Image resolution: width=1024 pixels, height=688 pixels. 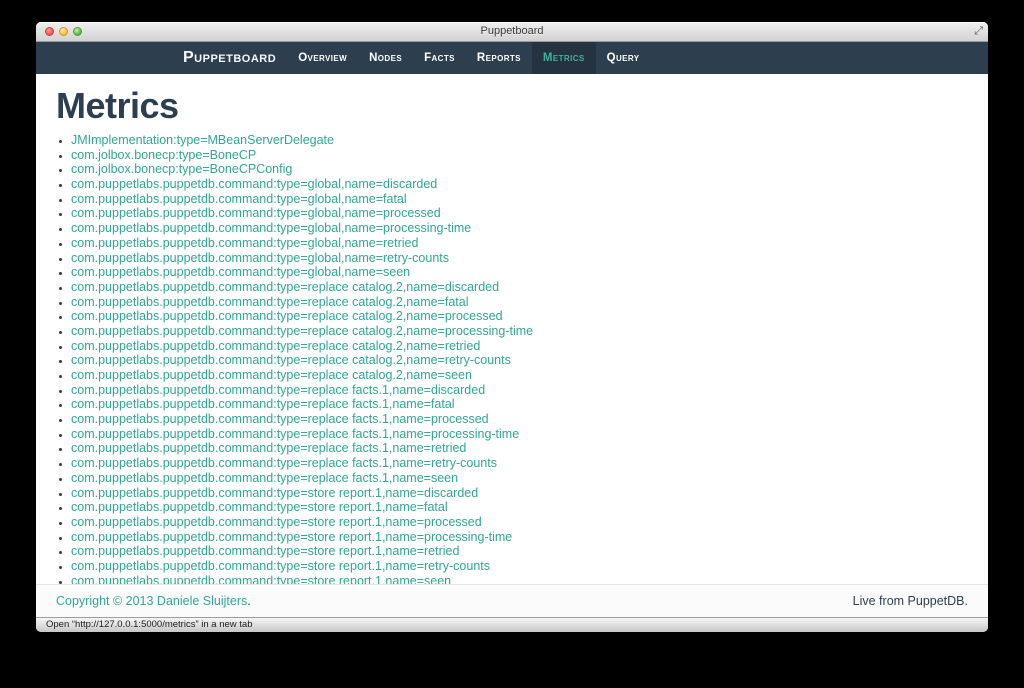 I want to click on nav-link-overview: Overview, so click(x=322, y=58).